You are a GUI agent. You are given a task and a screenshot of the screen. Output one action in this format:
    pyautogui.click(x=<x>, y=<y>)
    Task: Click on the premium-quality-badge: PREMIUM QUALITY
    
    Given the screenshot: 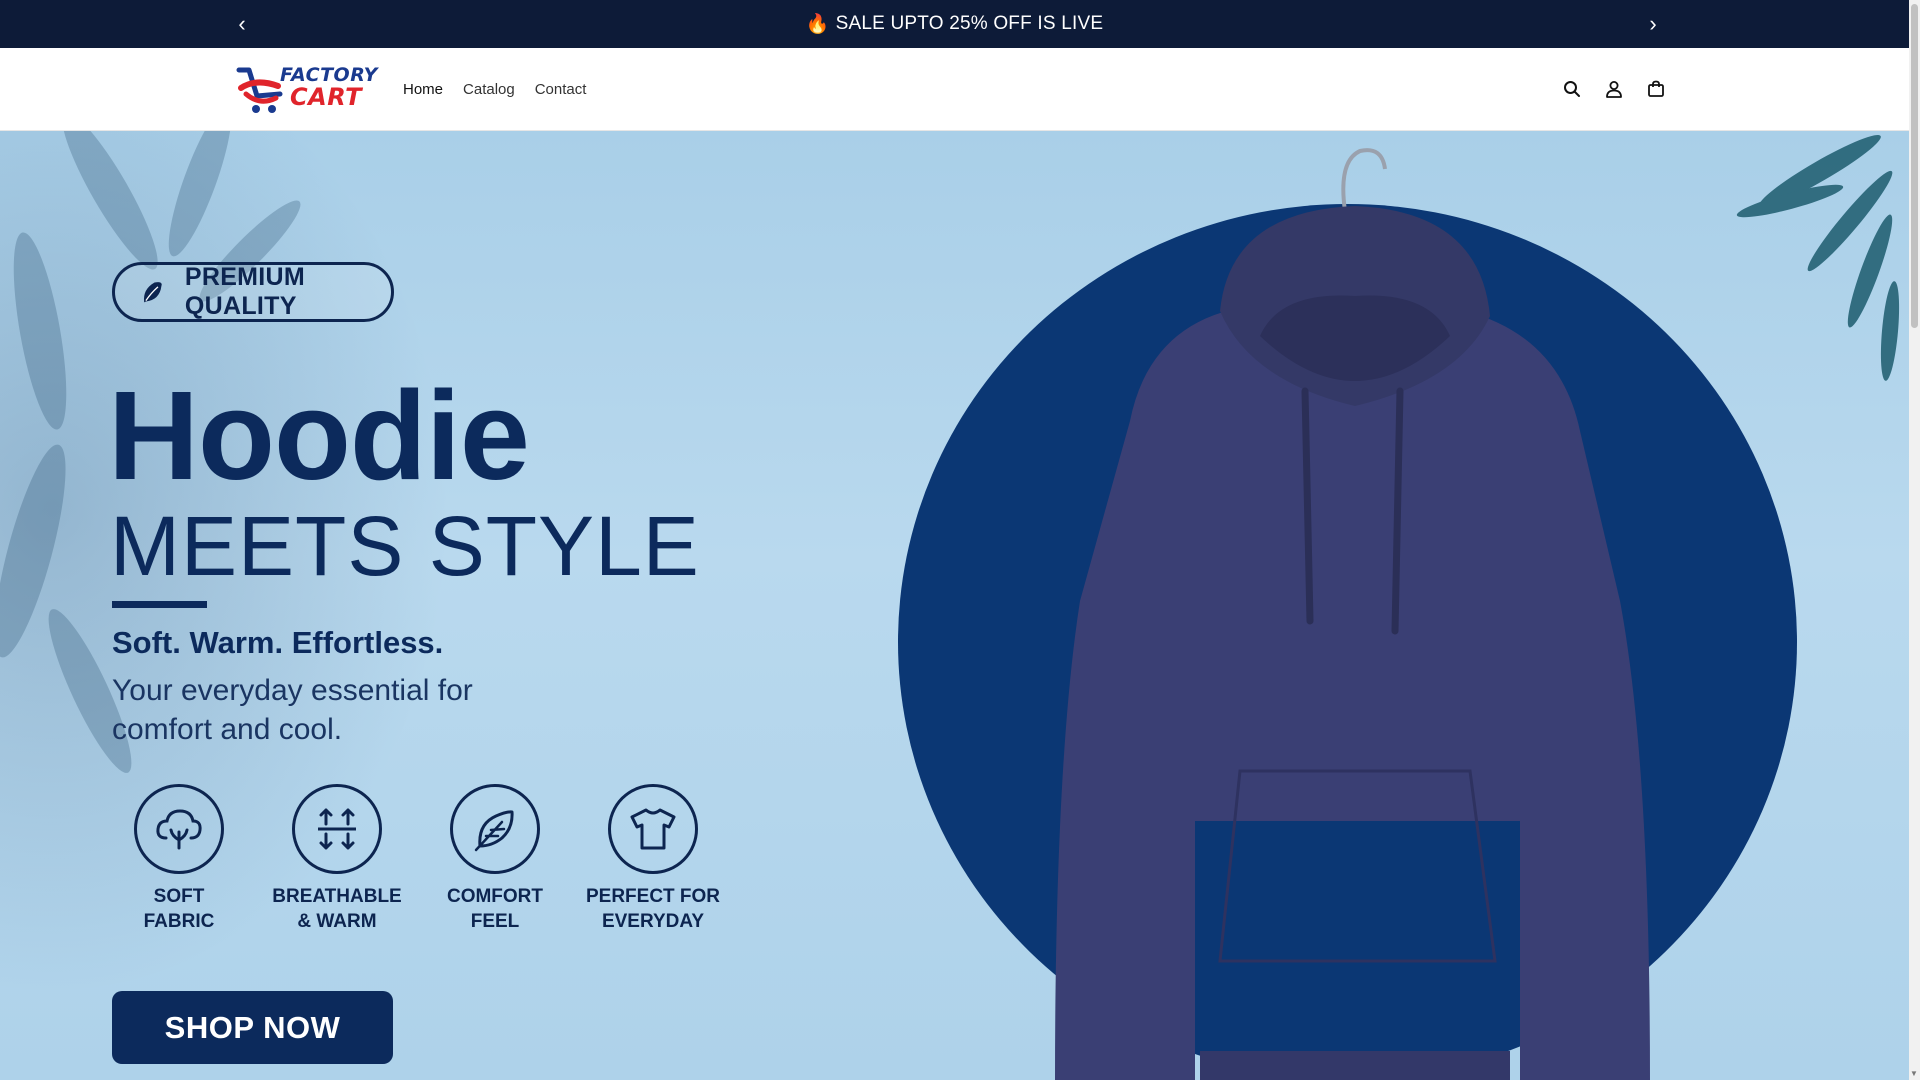 What is the action you would take?
    pyautogui.click(x=253, y=292)
    